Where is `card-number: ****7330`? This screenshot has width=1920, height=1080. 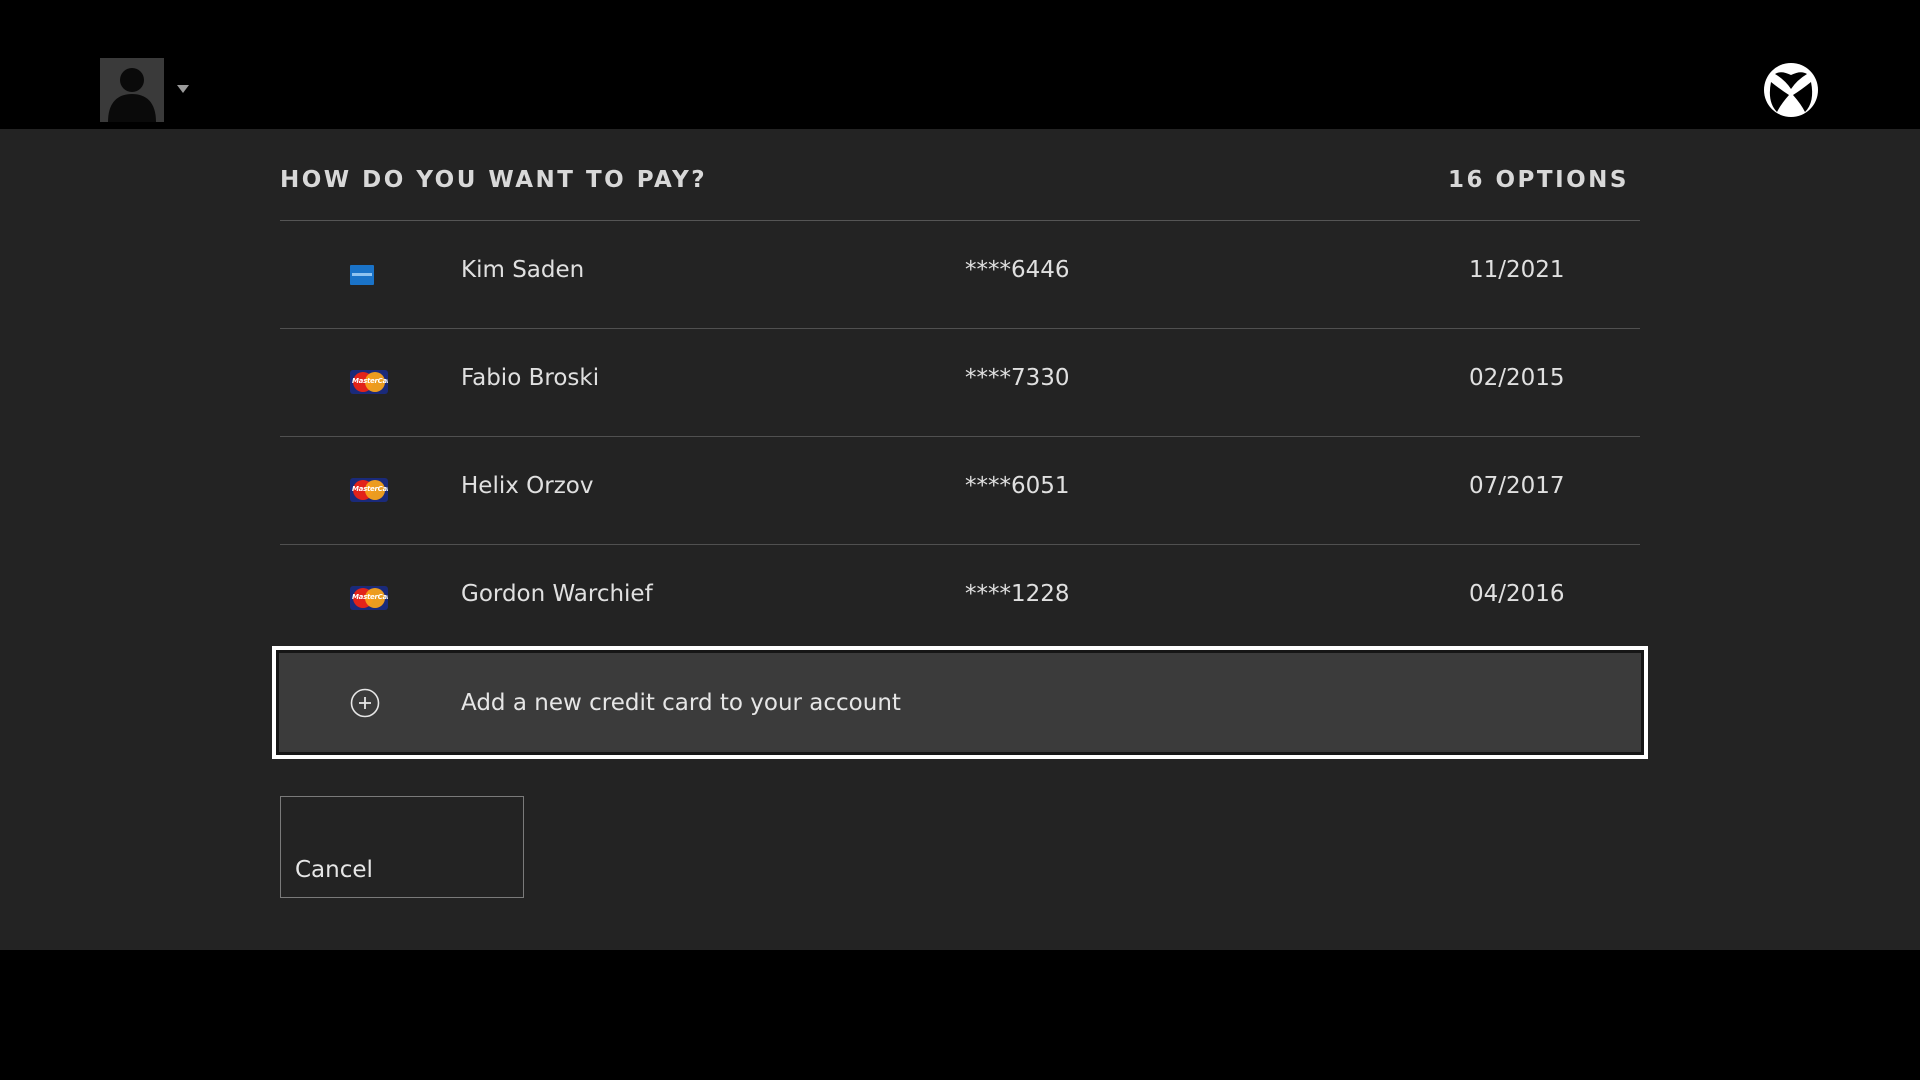 card-number: ****7330 is located at coordinates (1017, 378).